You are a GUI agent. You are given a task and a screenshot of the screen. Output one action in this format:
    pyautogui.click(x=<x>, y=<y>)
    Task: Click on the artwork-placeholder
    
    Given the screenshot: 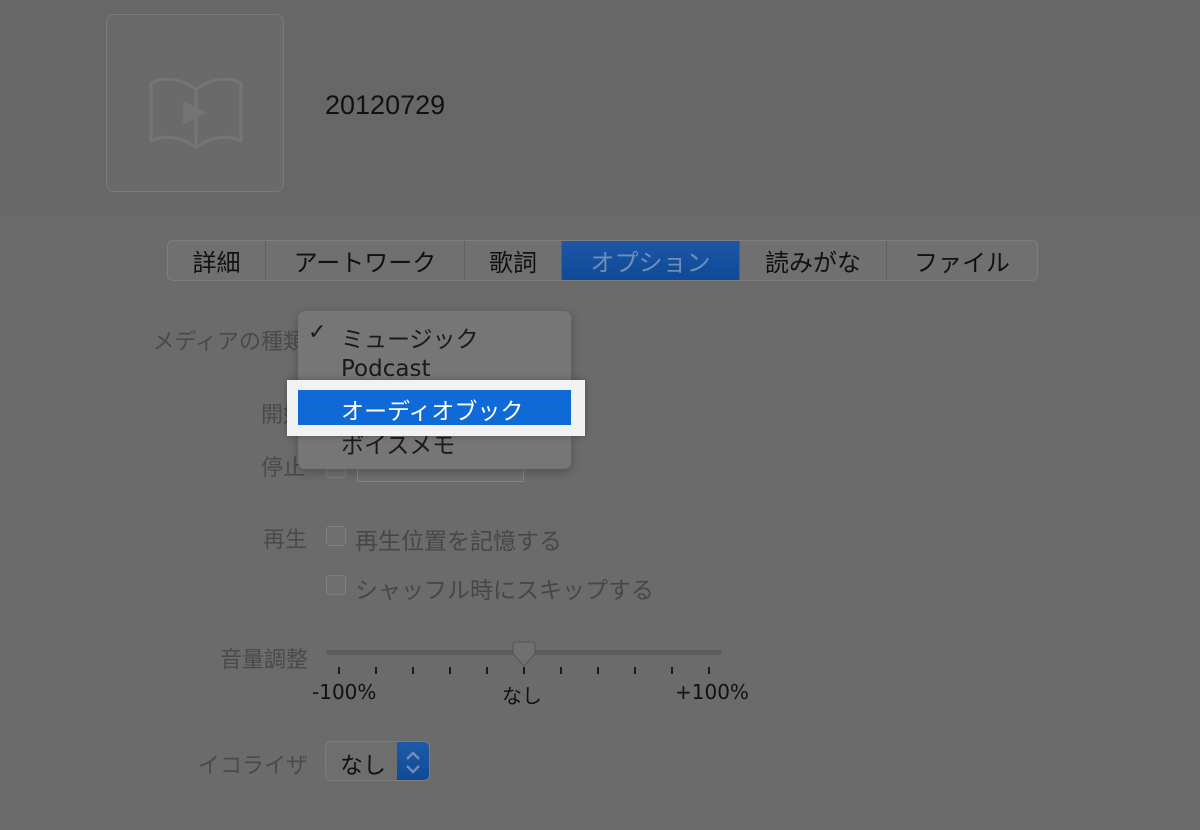 What is the action you would take?
    pyautogui.click(x=195, y=103)
    